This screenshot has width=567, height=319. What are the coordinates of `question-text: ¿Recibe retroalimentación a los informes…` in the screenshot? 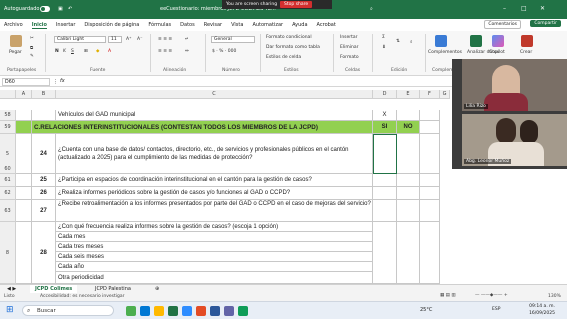 It's located at (214, 211).